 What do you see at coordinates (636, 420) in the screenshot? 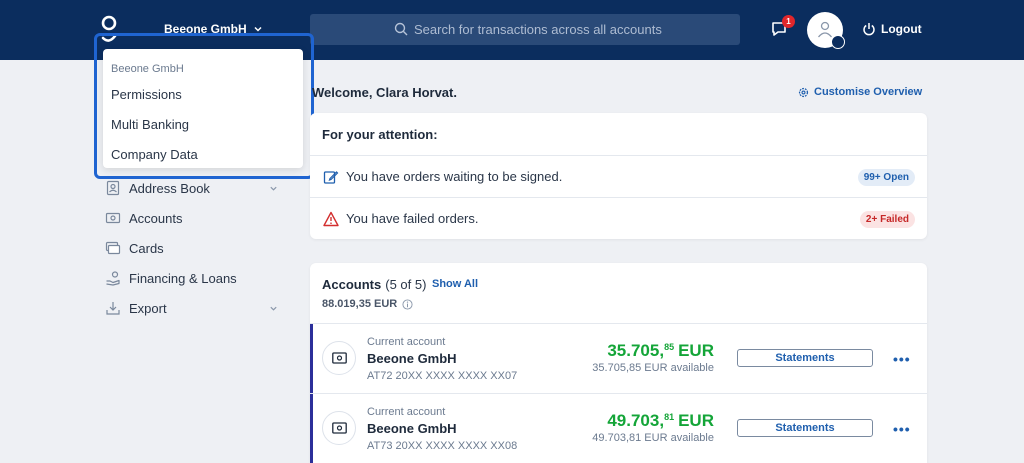
I see `balance-main: 49.703,` at bounding box center [636, 420].